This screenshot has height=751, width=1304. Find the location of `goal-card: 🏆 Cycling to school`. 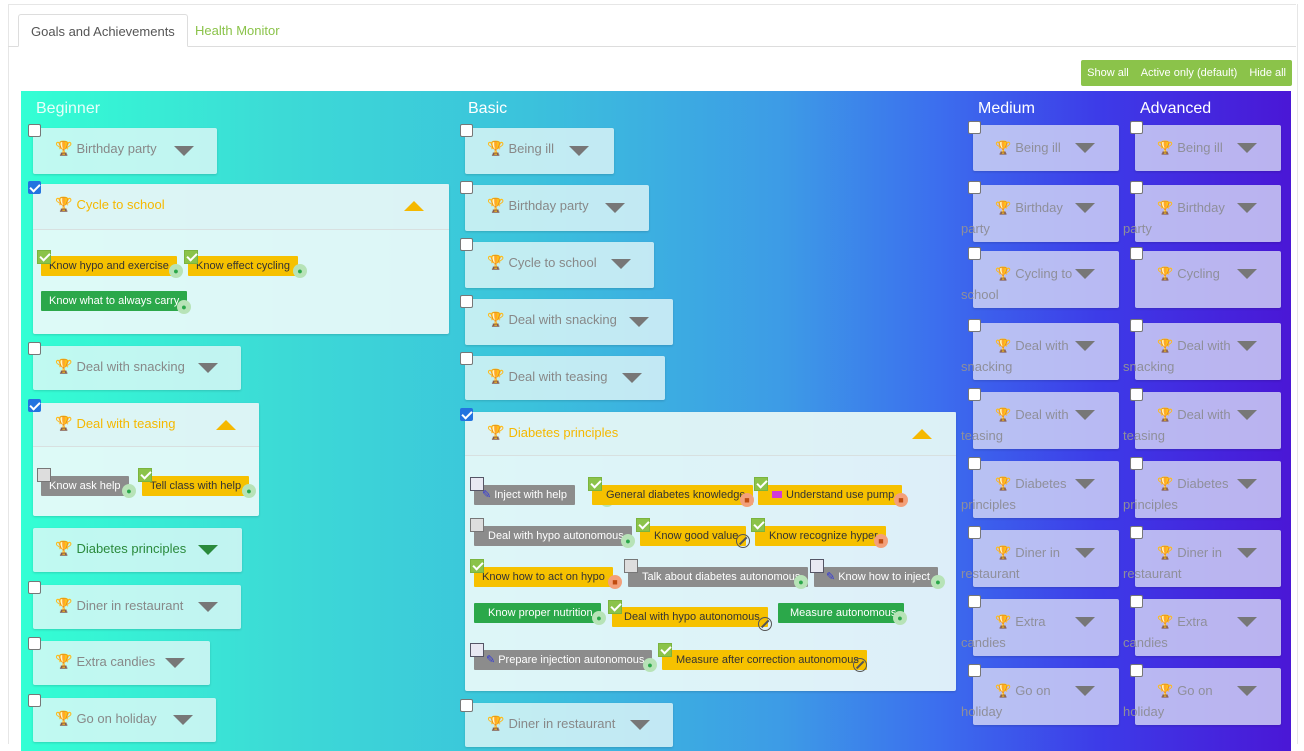

goal-card: 🏆 Cycling to school is located at coordinates (1040, 279).